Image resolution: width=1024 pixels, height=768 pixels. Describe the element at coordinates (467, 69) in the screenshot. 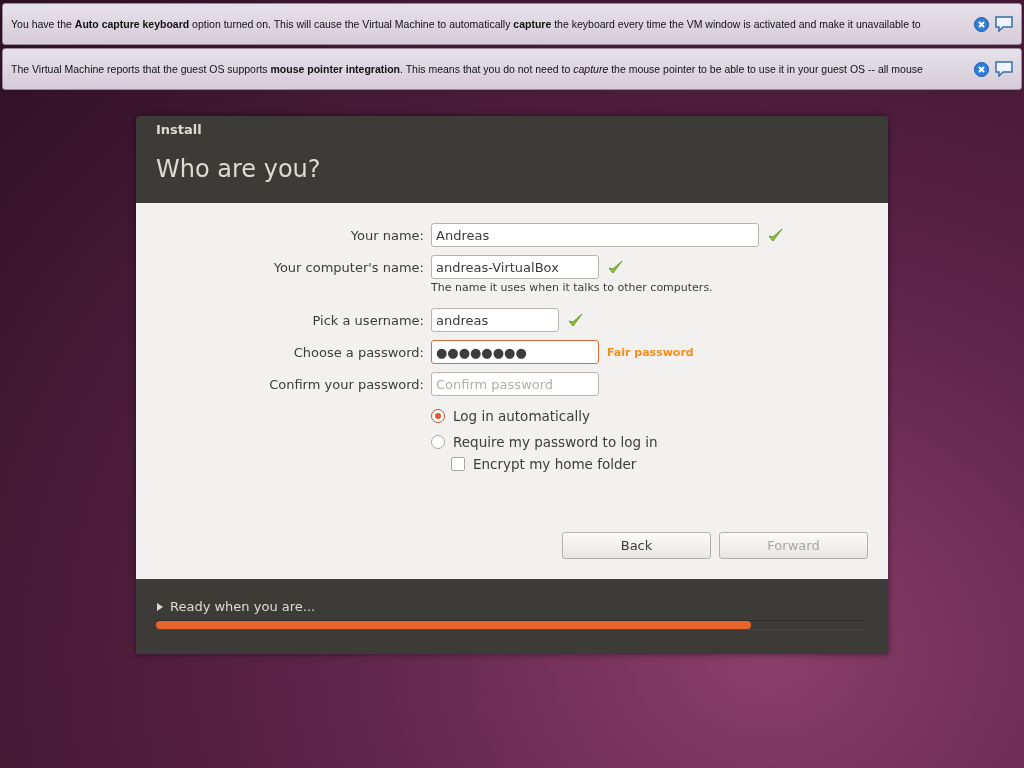

I see `notification-text: The Virtual Machine reports that the guest OS supports mouse pointer integration. This means that you do not need to capture the mouse pointer to be able to use it in your guest OS -- all mouse` at that location.